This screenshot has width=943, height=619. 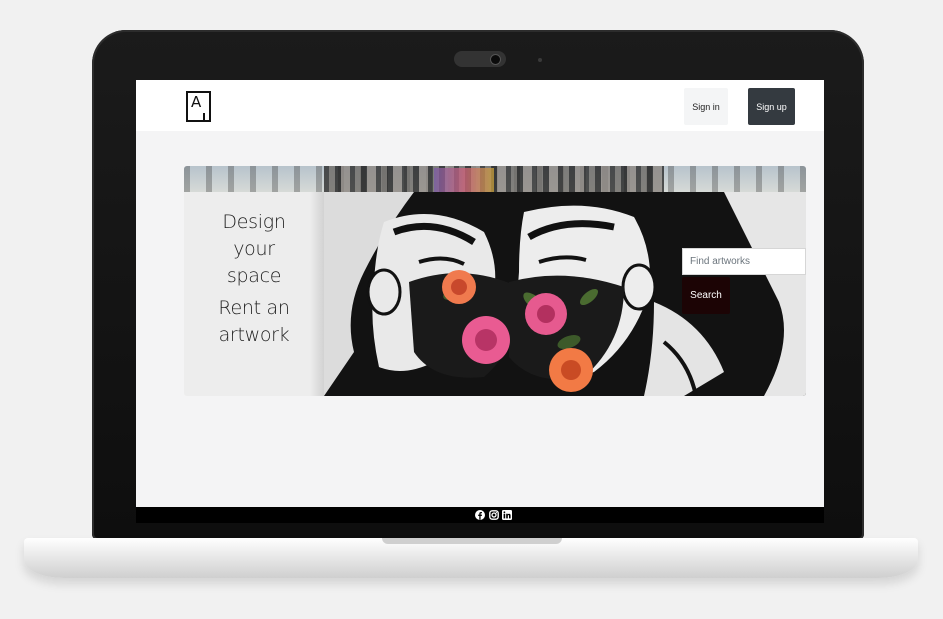 I want to click on facebook-icon, so click(x=479, y=514).